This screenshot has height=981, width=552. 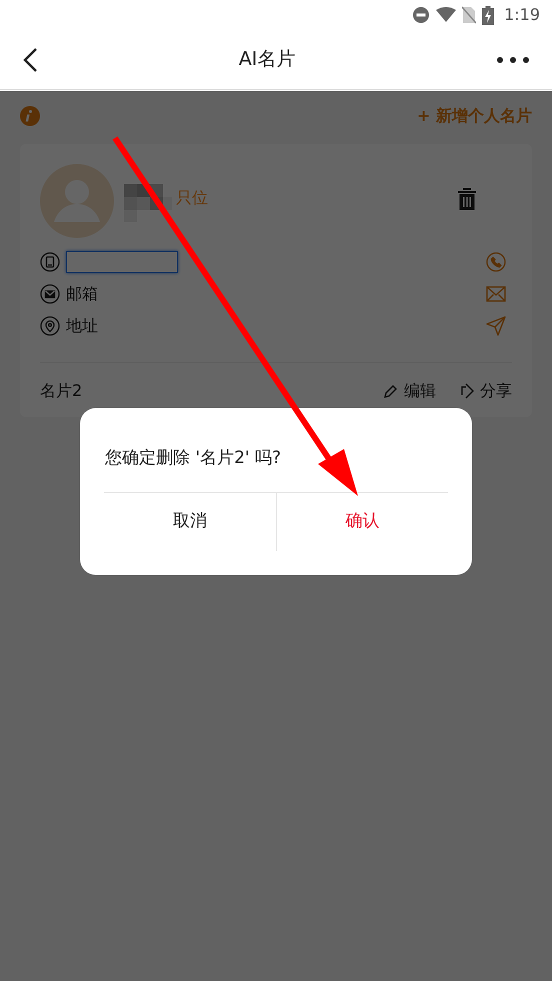 What do you see at coordinates (446, 15) in the screenshot?
I see `wifi-icon` at bounding box center [446, 15].